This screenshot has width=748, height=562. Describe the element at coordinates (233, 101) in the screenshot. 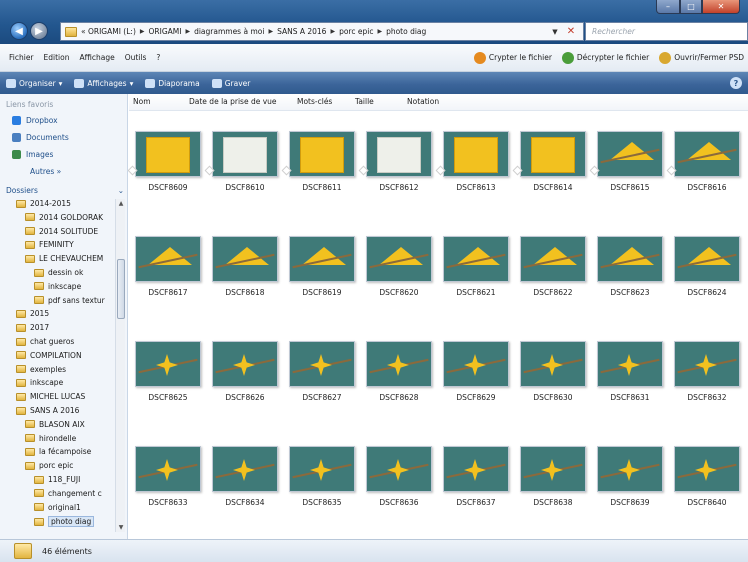

I see `column-header: Date de la prise de vue` at that location.